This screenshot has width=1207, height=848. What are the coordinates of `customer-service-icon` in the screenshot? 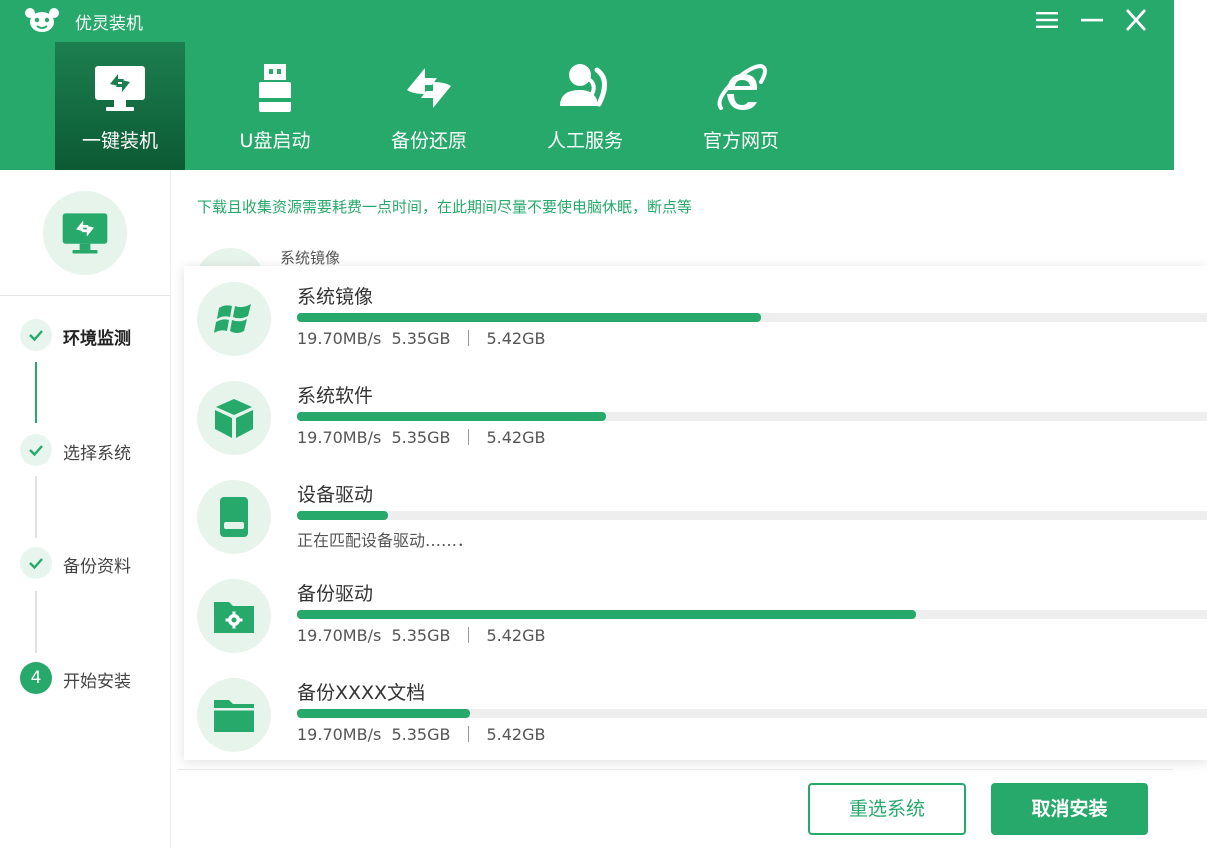 It's located at (583, 85).